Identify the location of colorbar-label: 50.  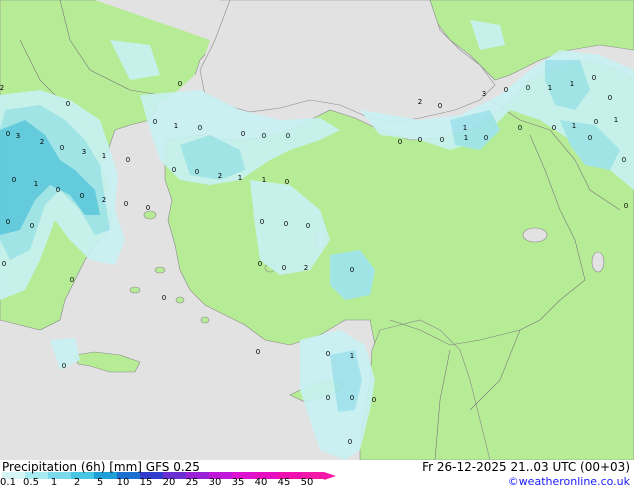
(307, 482).